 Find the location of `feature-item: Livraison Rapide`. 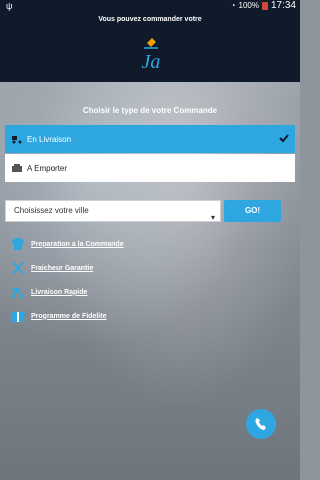

feature-item: Livraison Rapide is located at coordinates (130, 292).